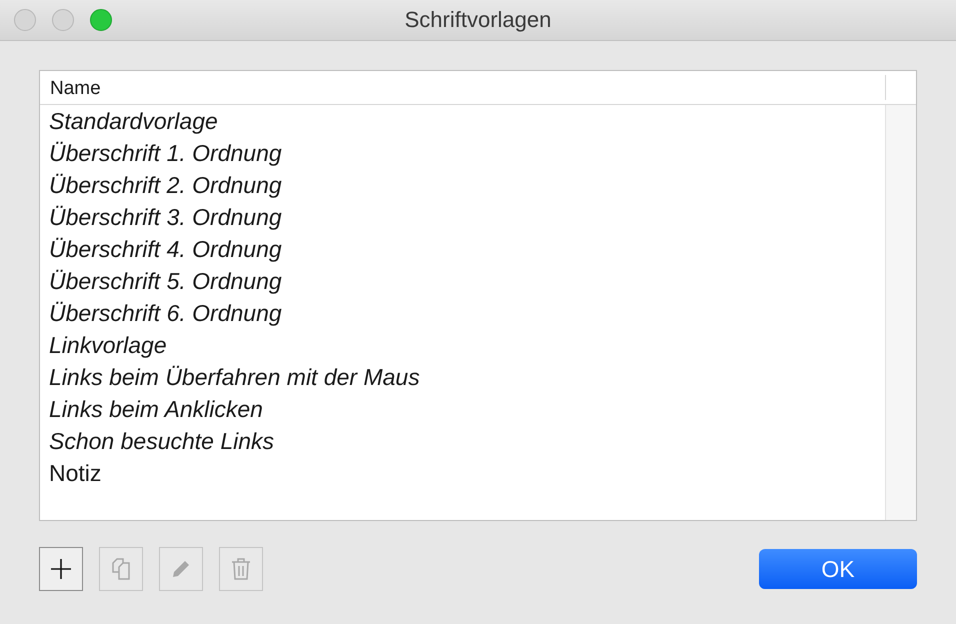 The height and width of the screenshot is (624, 956). I want to click on add-button, so click(61, 569).